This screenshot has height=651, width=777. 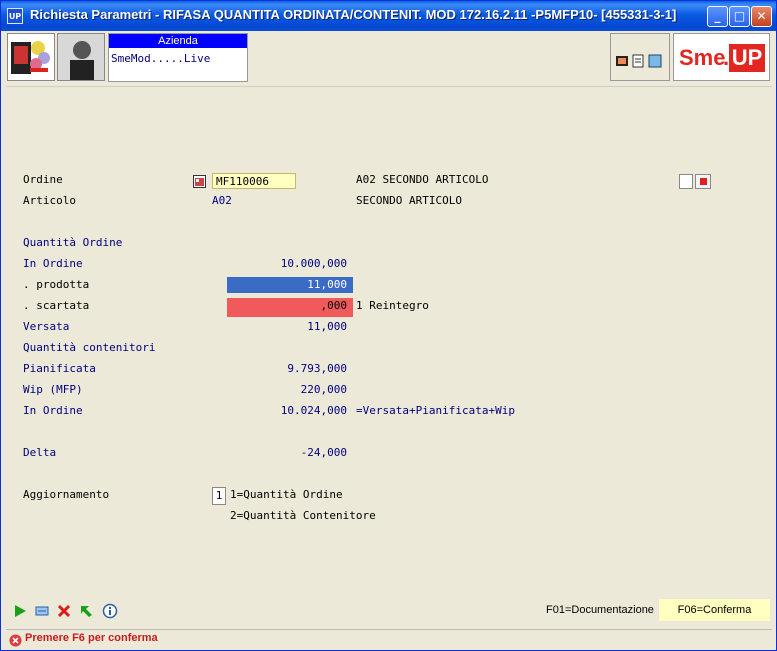 I want to click on toolbar-icons, so click(x=640, y=57).